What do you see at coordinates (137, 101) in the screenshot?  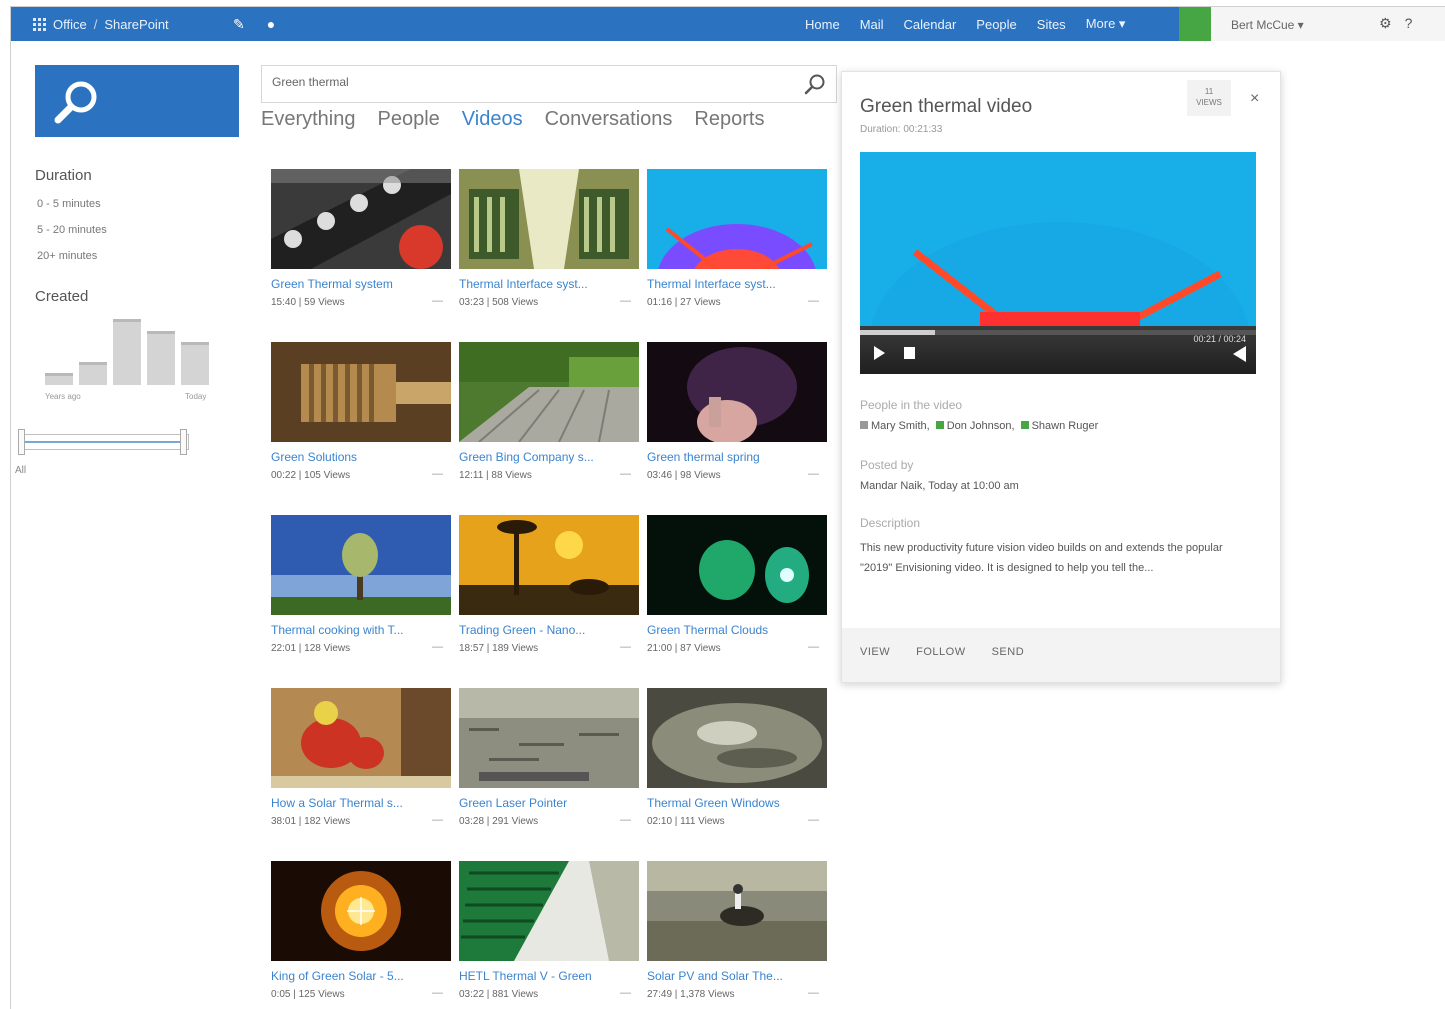 I see `search-center-tile` at bounding box center [137, 101].